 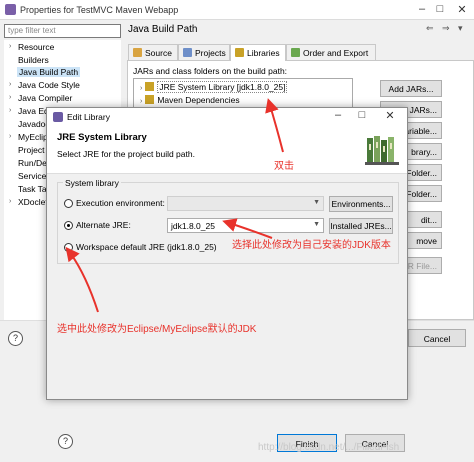 I want to click on annotation-double-click: 双击, so click(x=284, y=166).